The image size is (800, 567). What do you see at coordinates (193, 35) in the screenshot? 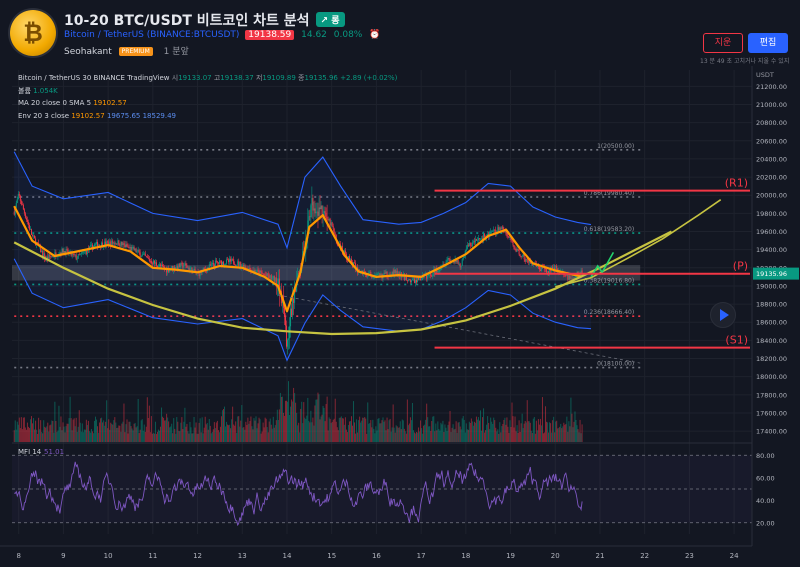
I see `symbol-code: (BINANCE:BTCUSDT)` at bounding box center [193, 35].